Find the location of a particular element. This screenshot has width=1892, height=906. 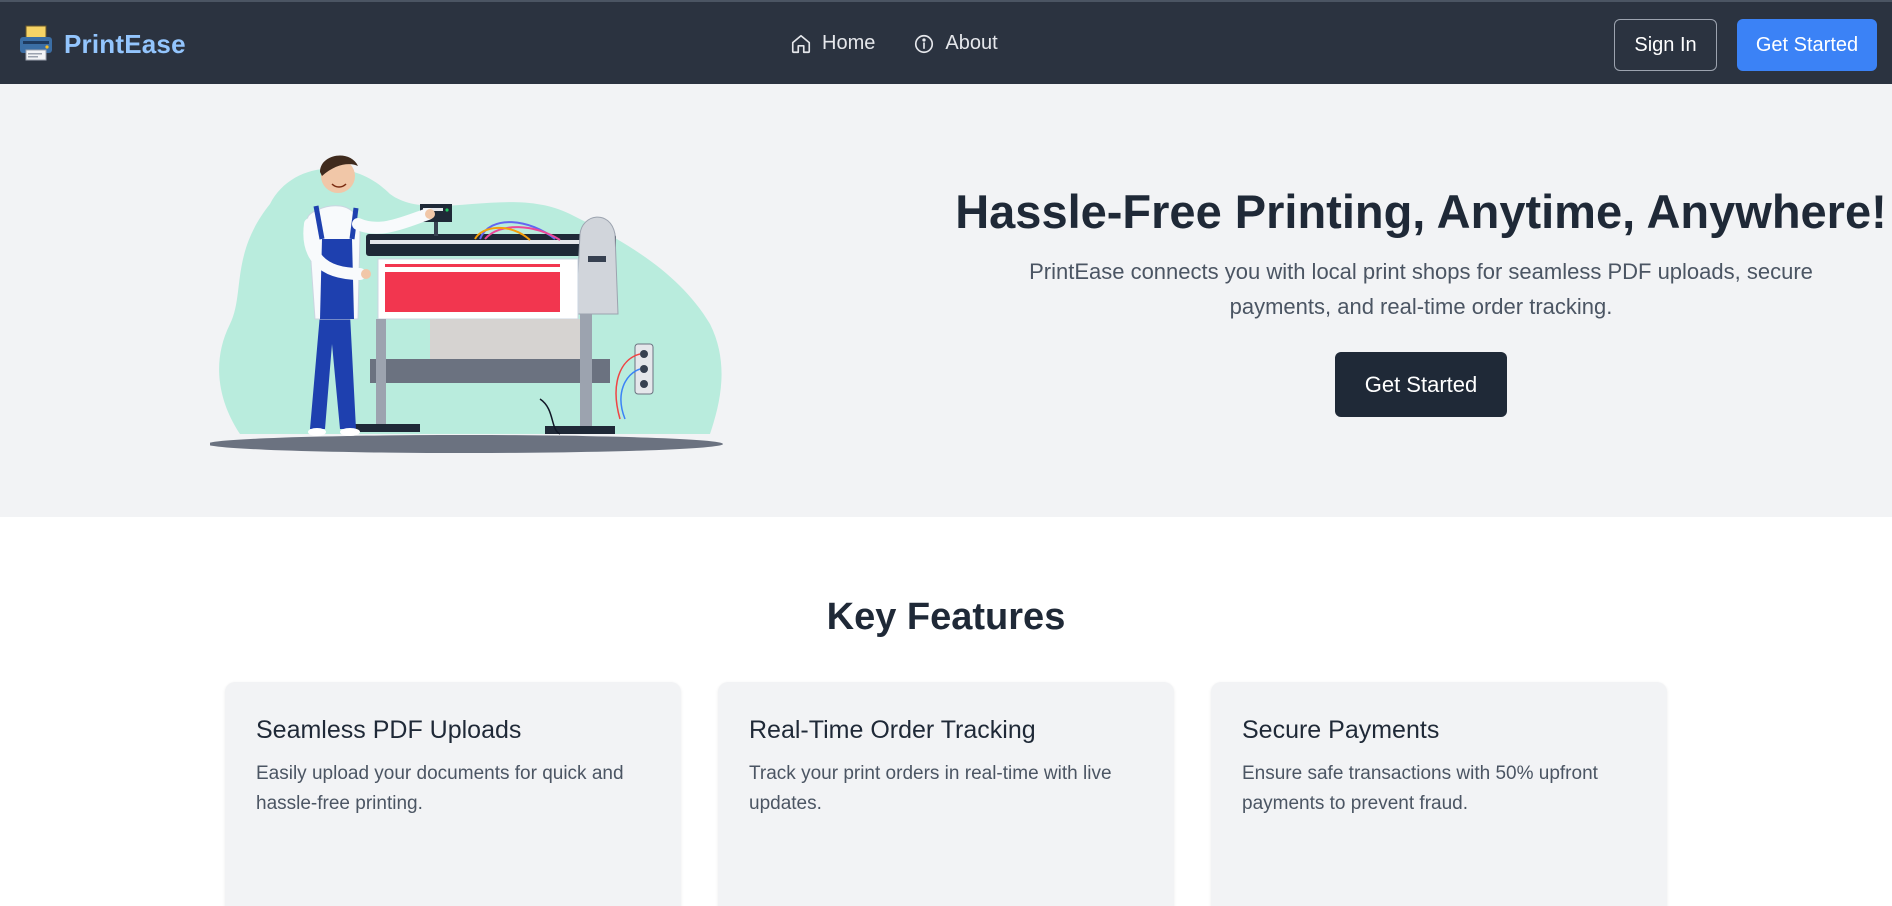

nav-home-link: Home is located at coordinates (832, 43).